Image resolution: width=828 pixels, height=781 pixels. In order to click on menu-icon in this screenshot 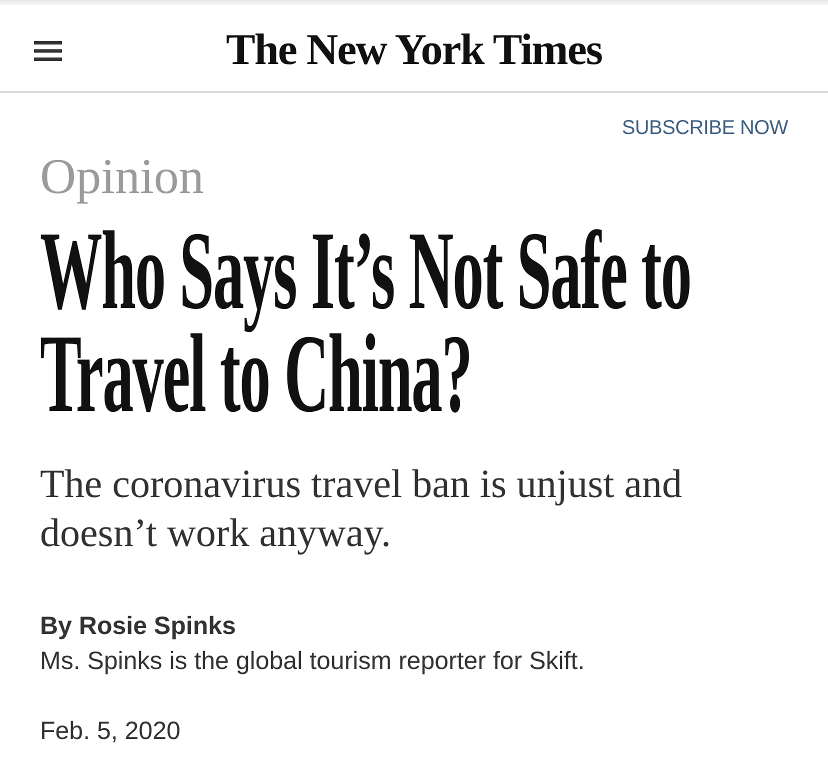, I will do `click(48, 51)`.